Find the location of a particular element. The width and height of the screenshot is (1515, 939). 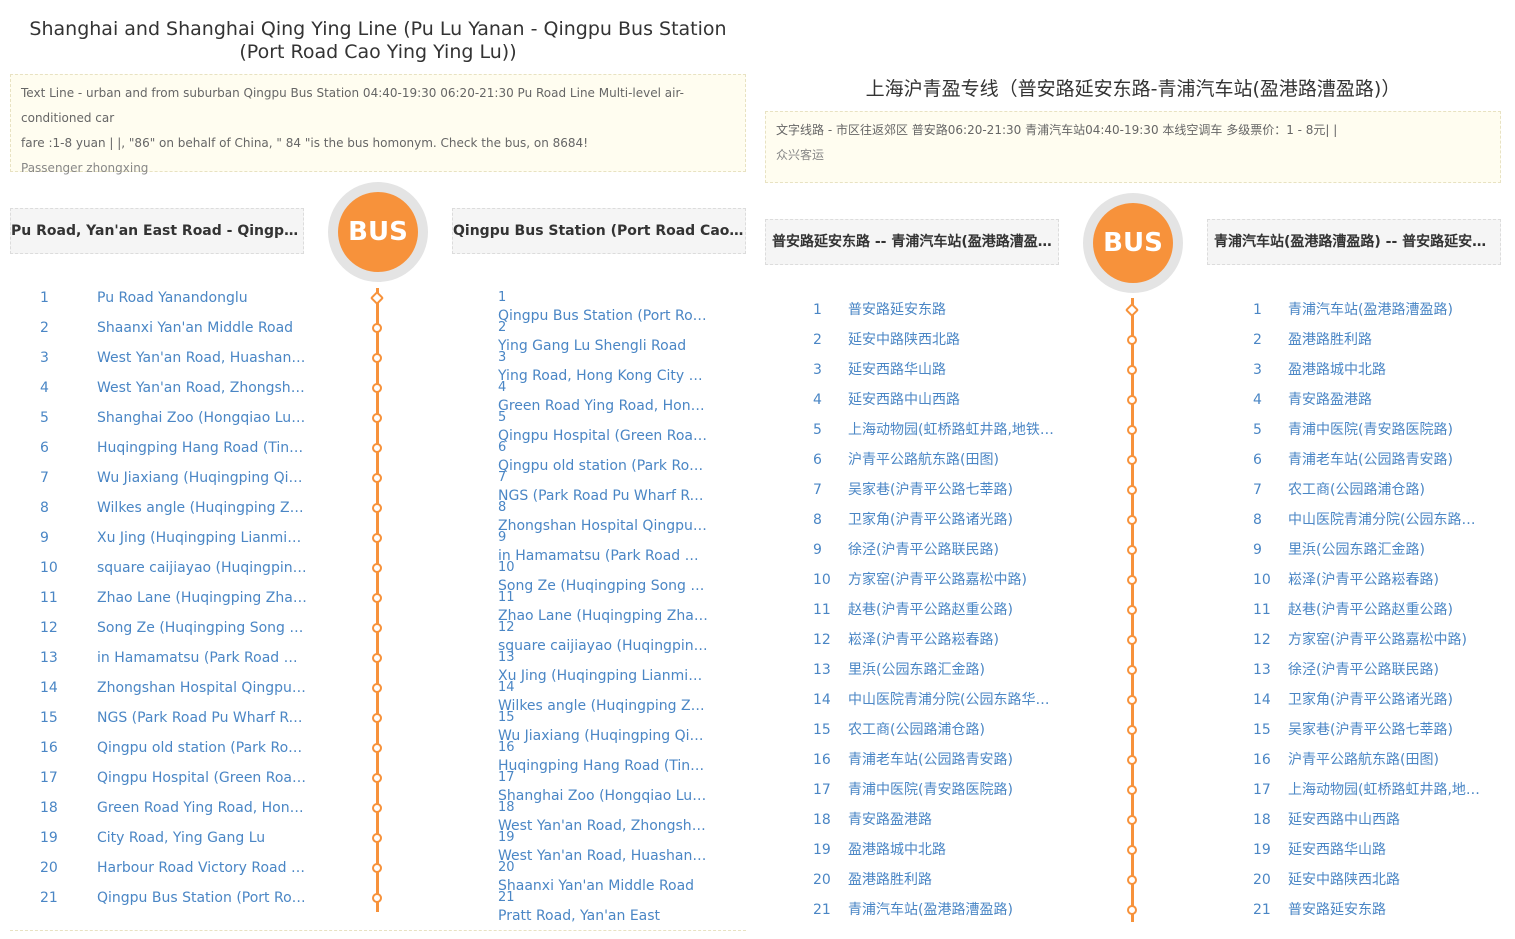

stop-name: in Hamamatsu (Park Road Huijin Road) is located at coordinates (603, 556).